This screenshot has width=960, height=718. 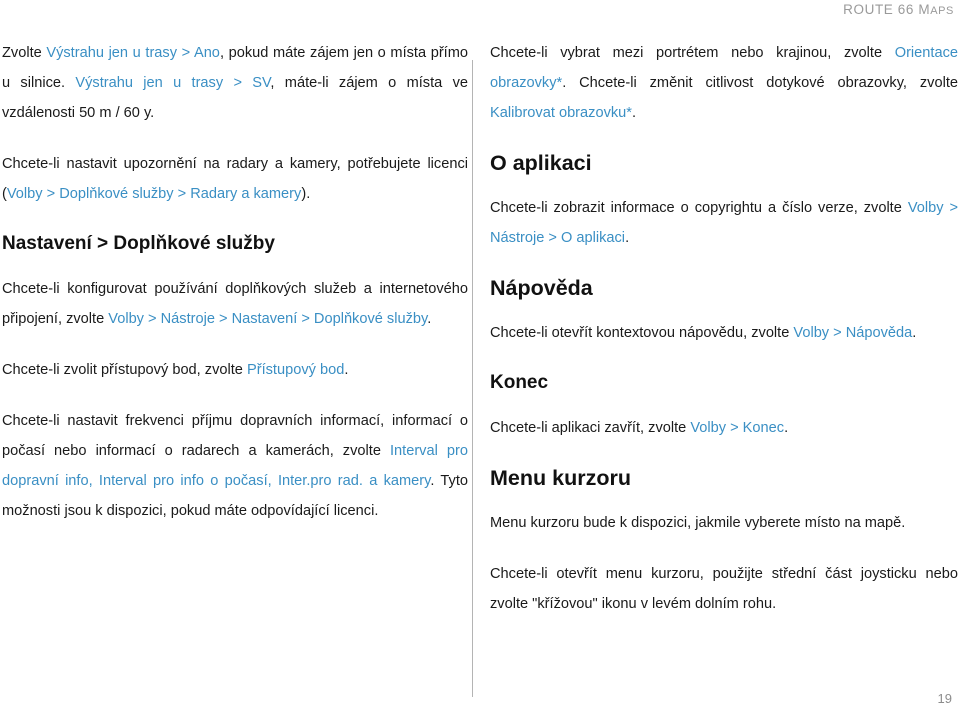 I want to click on heading-konec: Konec, so click(x=519, y=382).